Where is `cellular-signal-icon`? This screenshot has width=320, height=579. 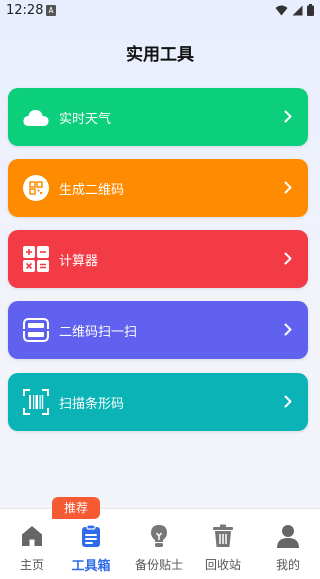 cellular-signal-icon is located at coordinates (297, 10).